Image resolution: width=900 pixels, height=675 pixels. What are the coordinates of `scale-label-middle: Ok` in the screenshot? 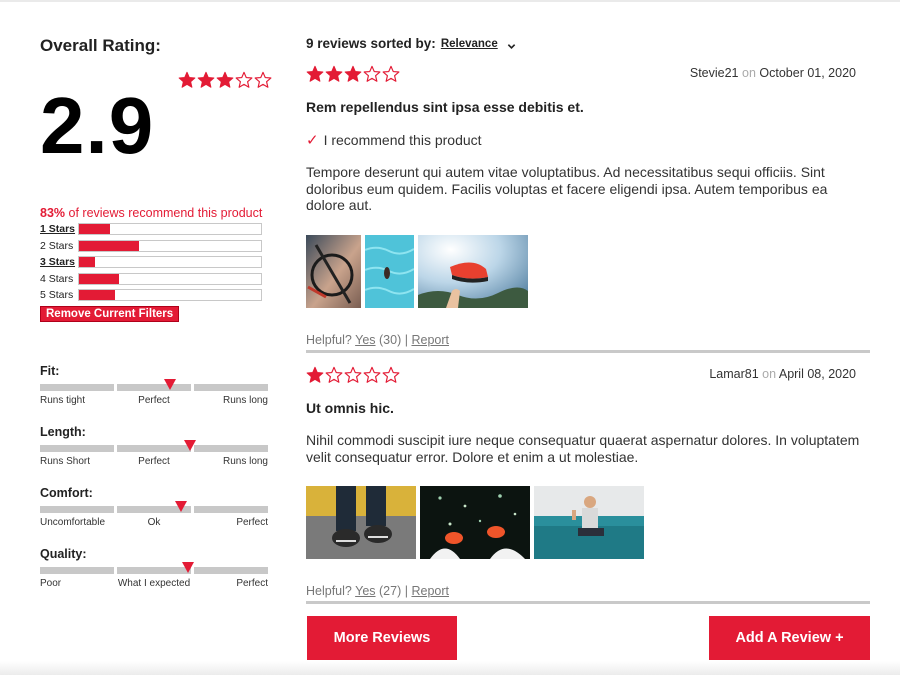 It's located at (154, 522).